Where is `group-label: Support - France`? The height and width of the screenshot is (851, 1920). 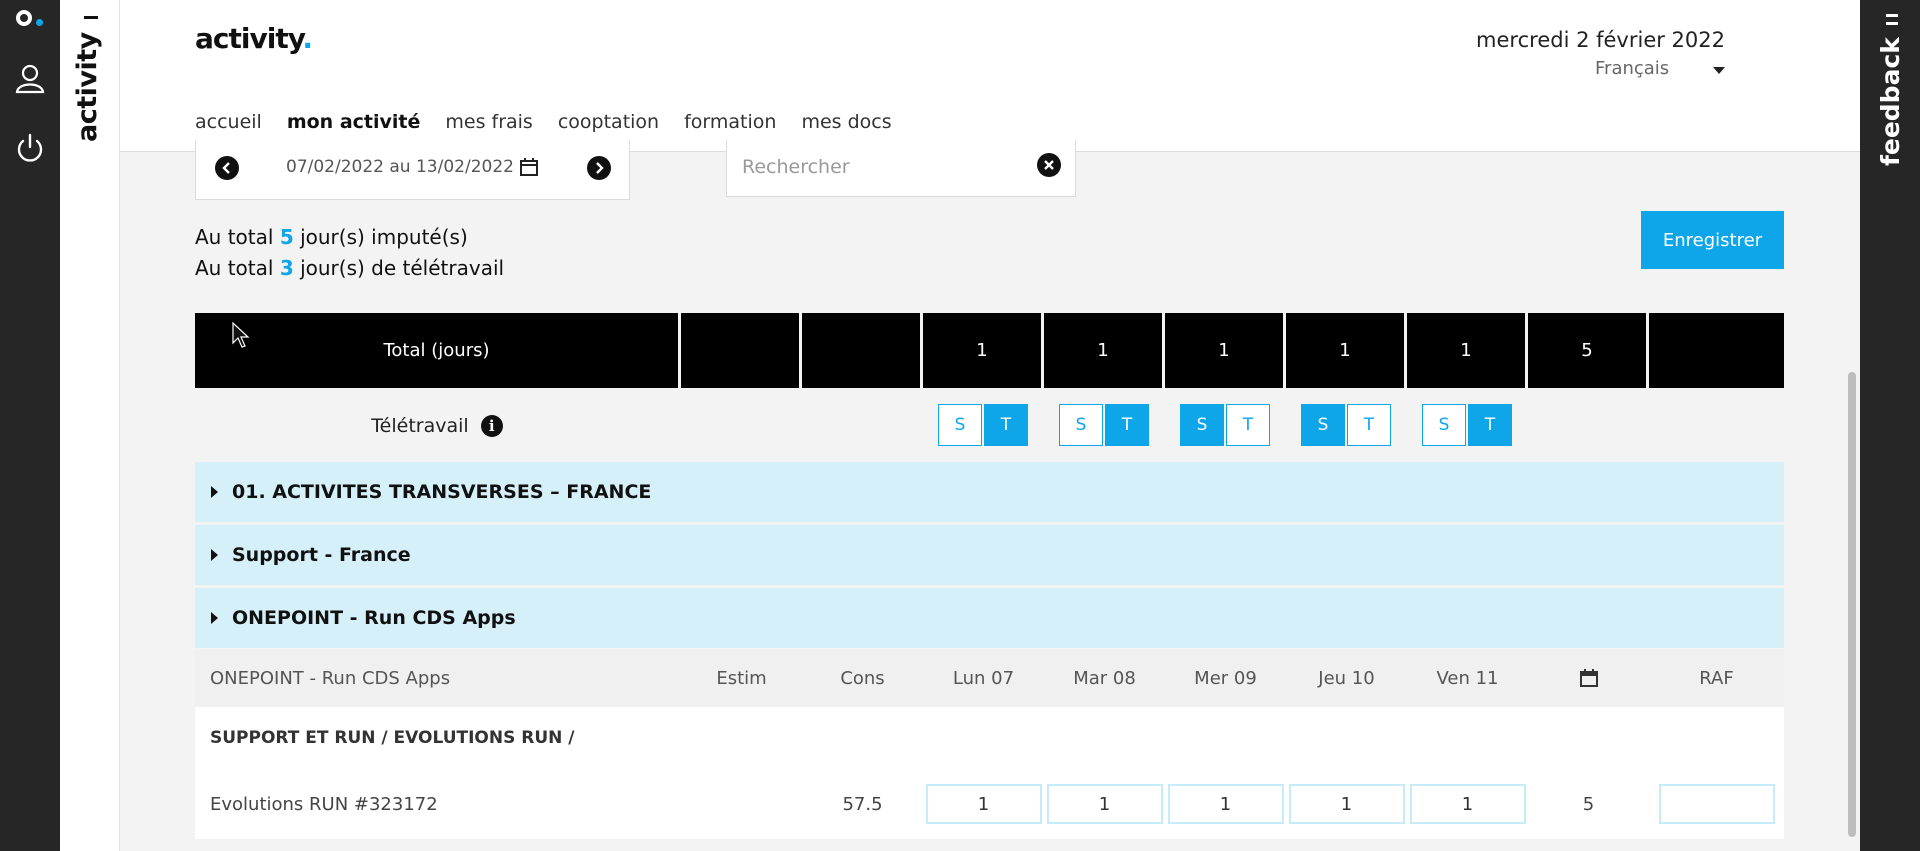
group-label: Support - France is located at coordinates (321, 555).